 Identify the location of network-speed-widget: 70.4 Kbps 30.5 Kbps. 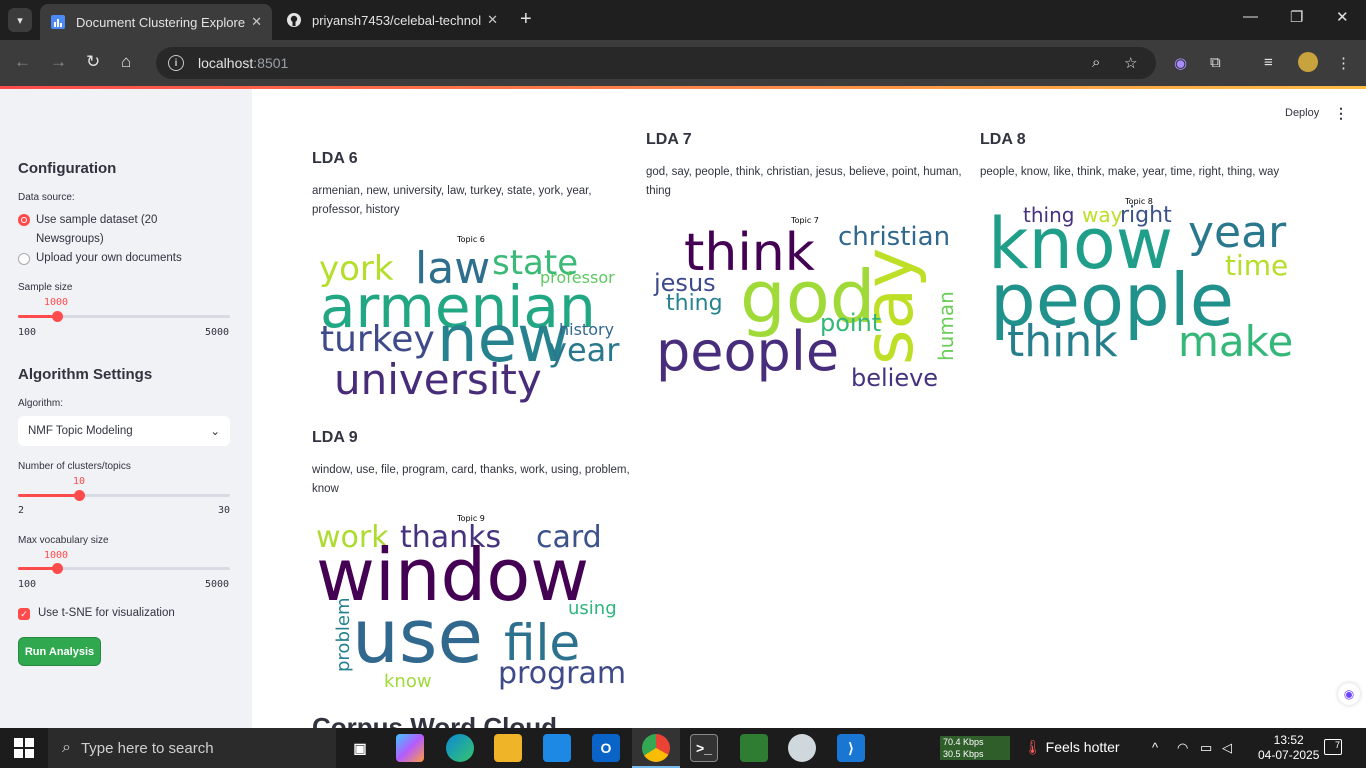
(975, 748).